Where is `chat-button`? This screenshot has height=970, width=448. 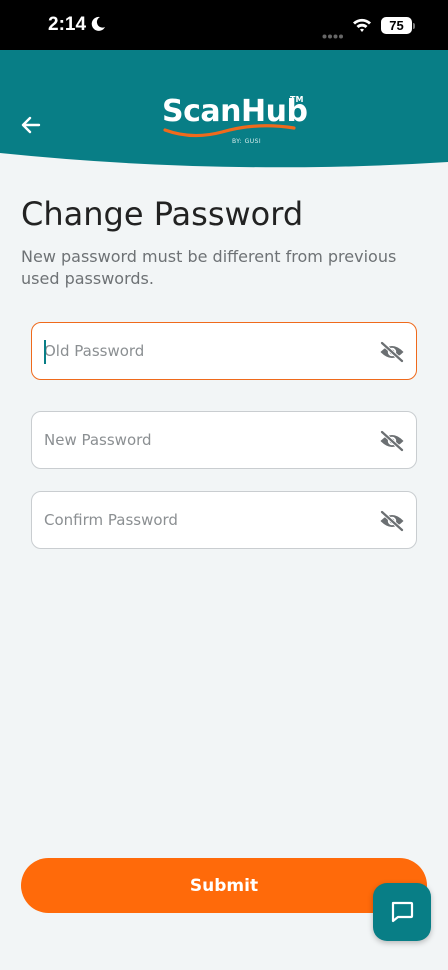 chat-button is located at coordinates (402, 912).